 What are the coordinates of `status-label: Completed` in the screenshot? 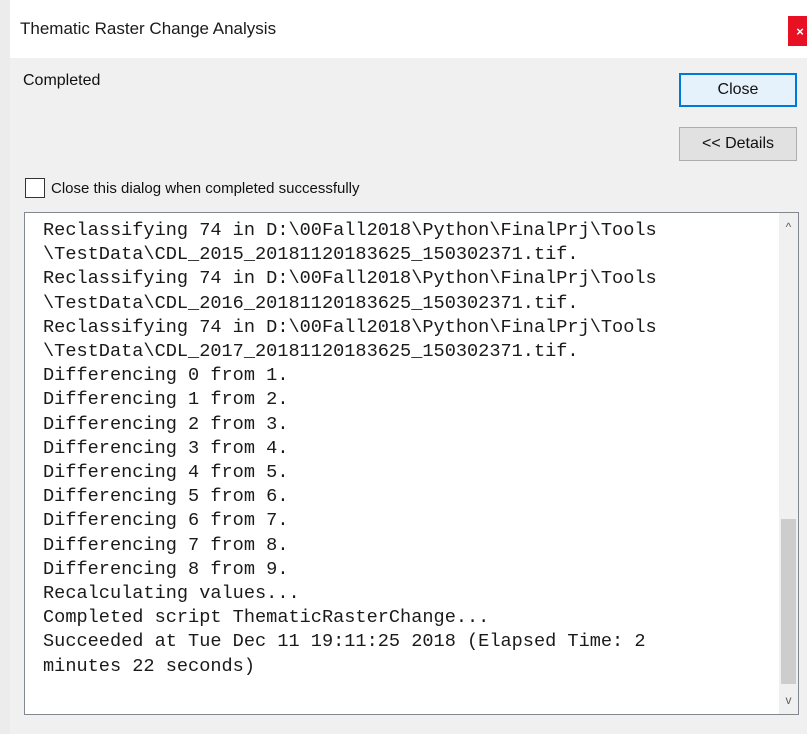 It's located at (62, 80).